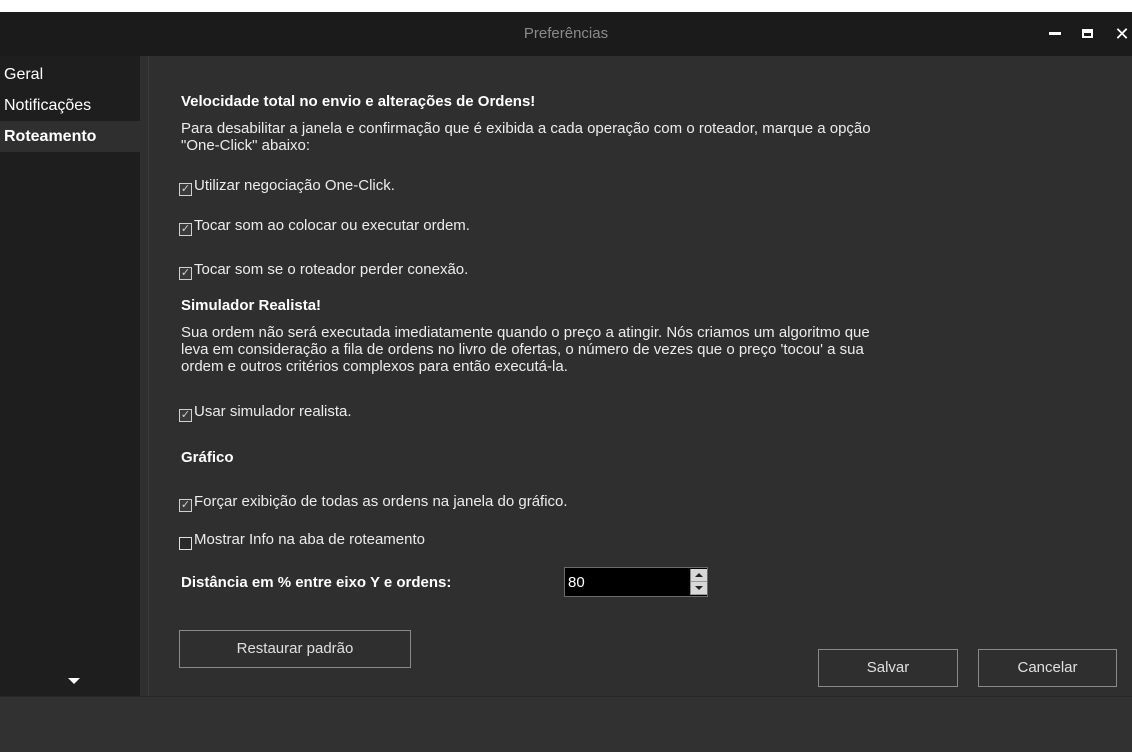 This screenshot has width=1132, height=752. What do you see at coordinates (246, 145) in the screenshot?
I see `speed-description-line2: "One-Click" abaixo:` at bounding box center [246, 145].